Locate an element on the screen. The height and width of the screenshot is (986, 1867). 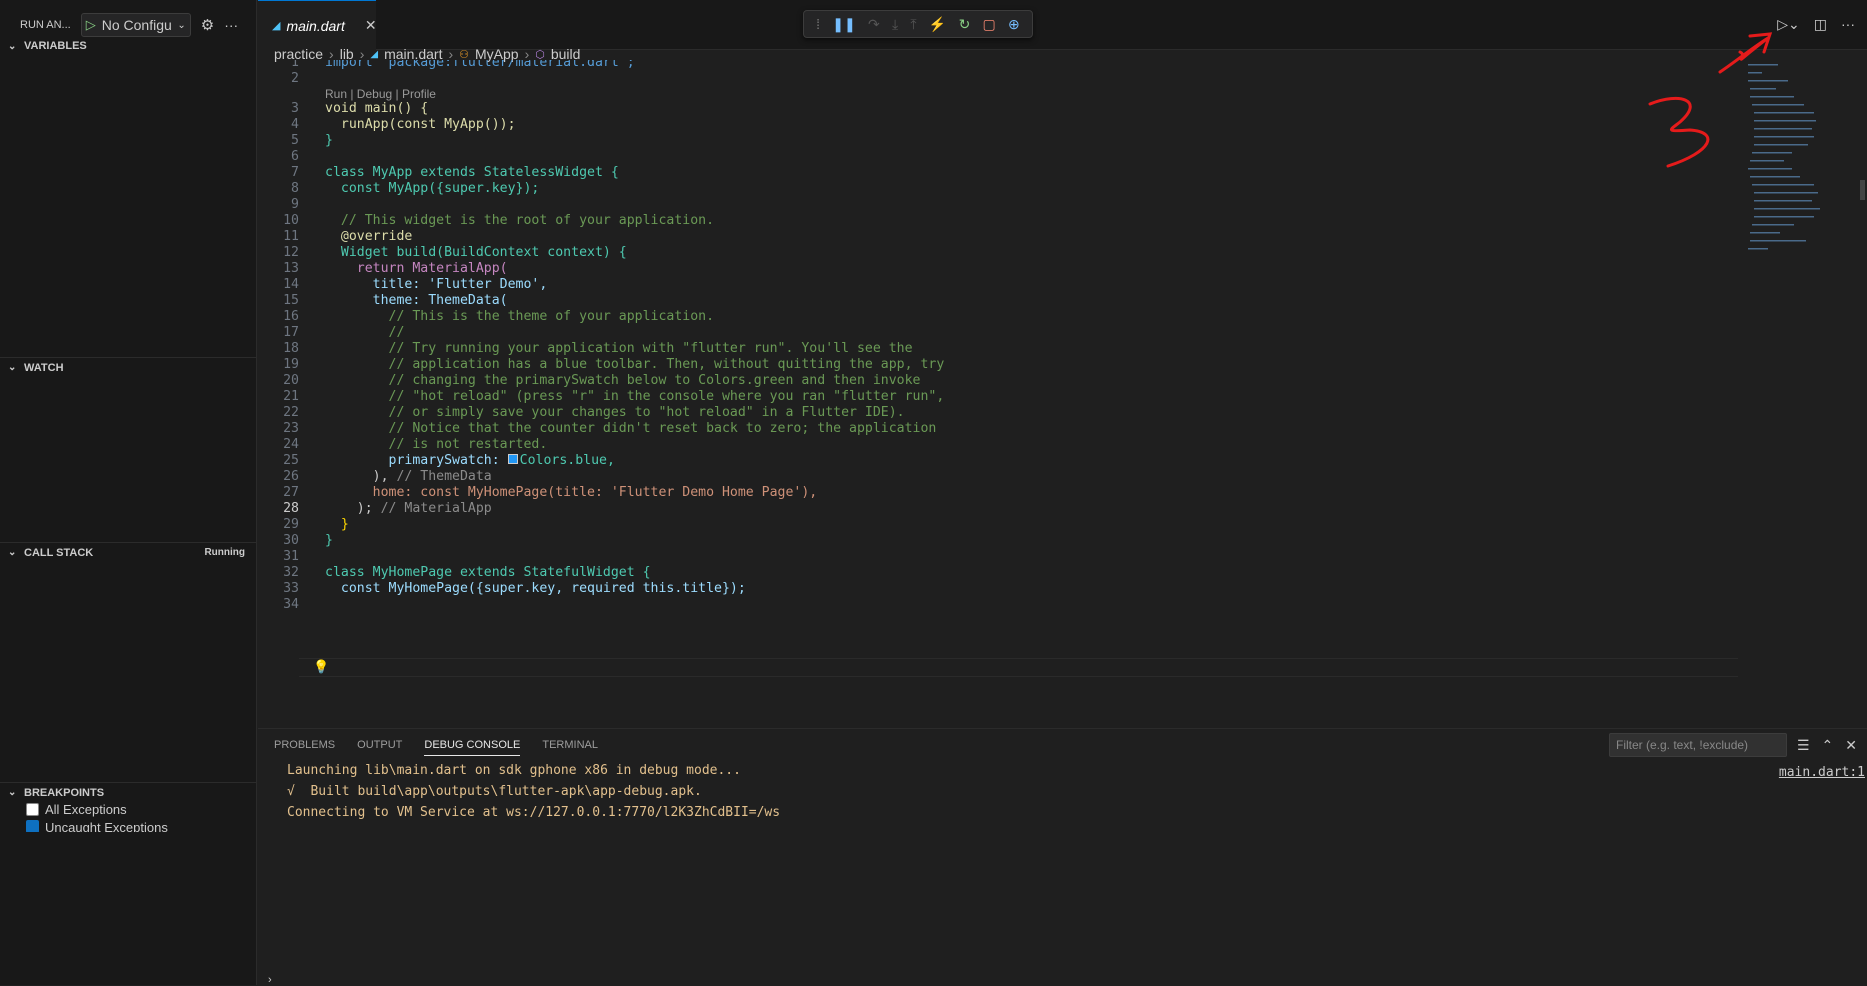
play-icon: ▷ is located at coordinates (91, 25).